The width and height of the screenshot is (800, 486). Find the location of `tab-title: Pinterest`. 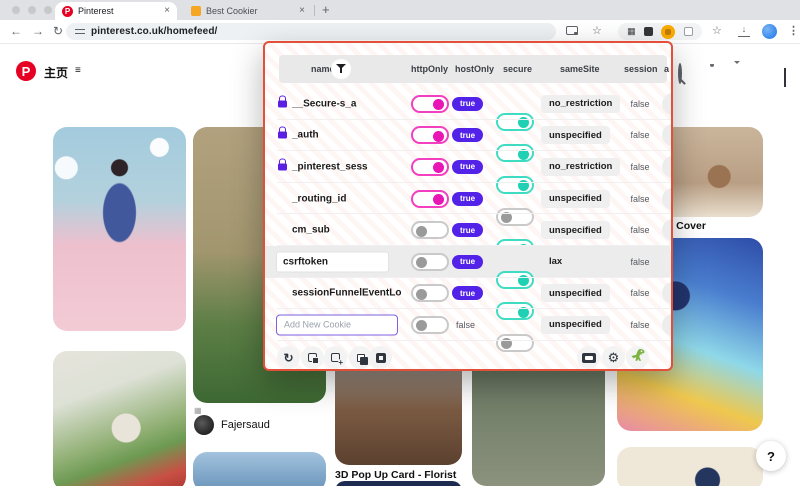

tab-title: Pinterest is located at coordinates (96, 11).